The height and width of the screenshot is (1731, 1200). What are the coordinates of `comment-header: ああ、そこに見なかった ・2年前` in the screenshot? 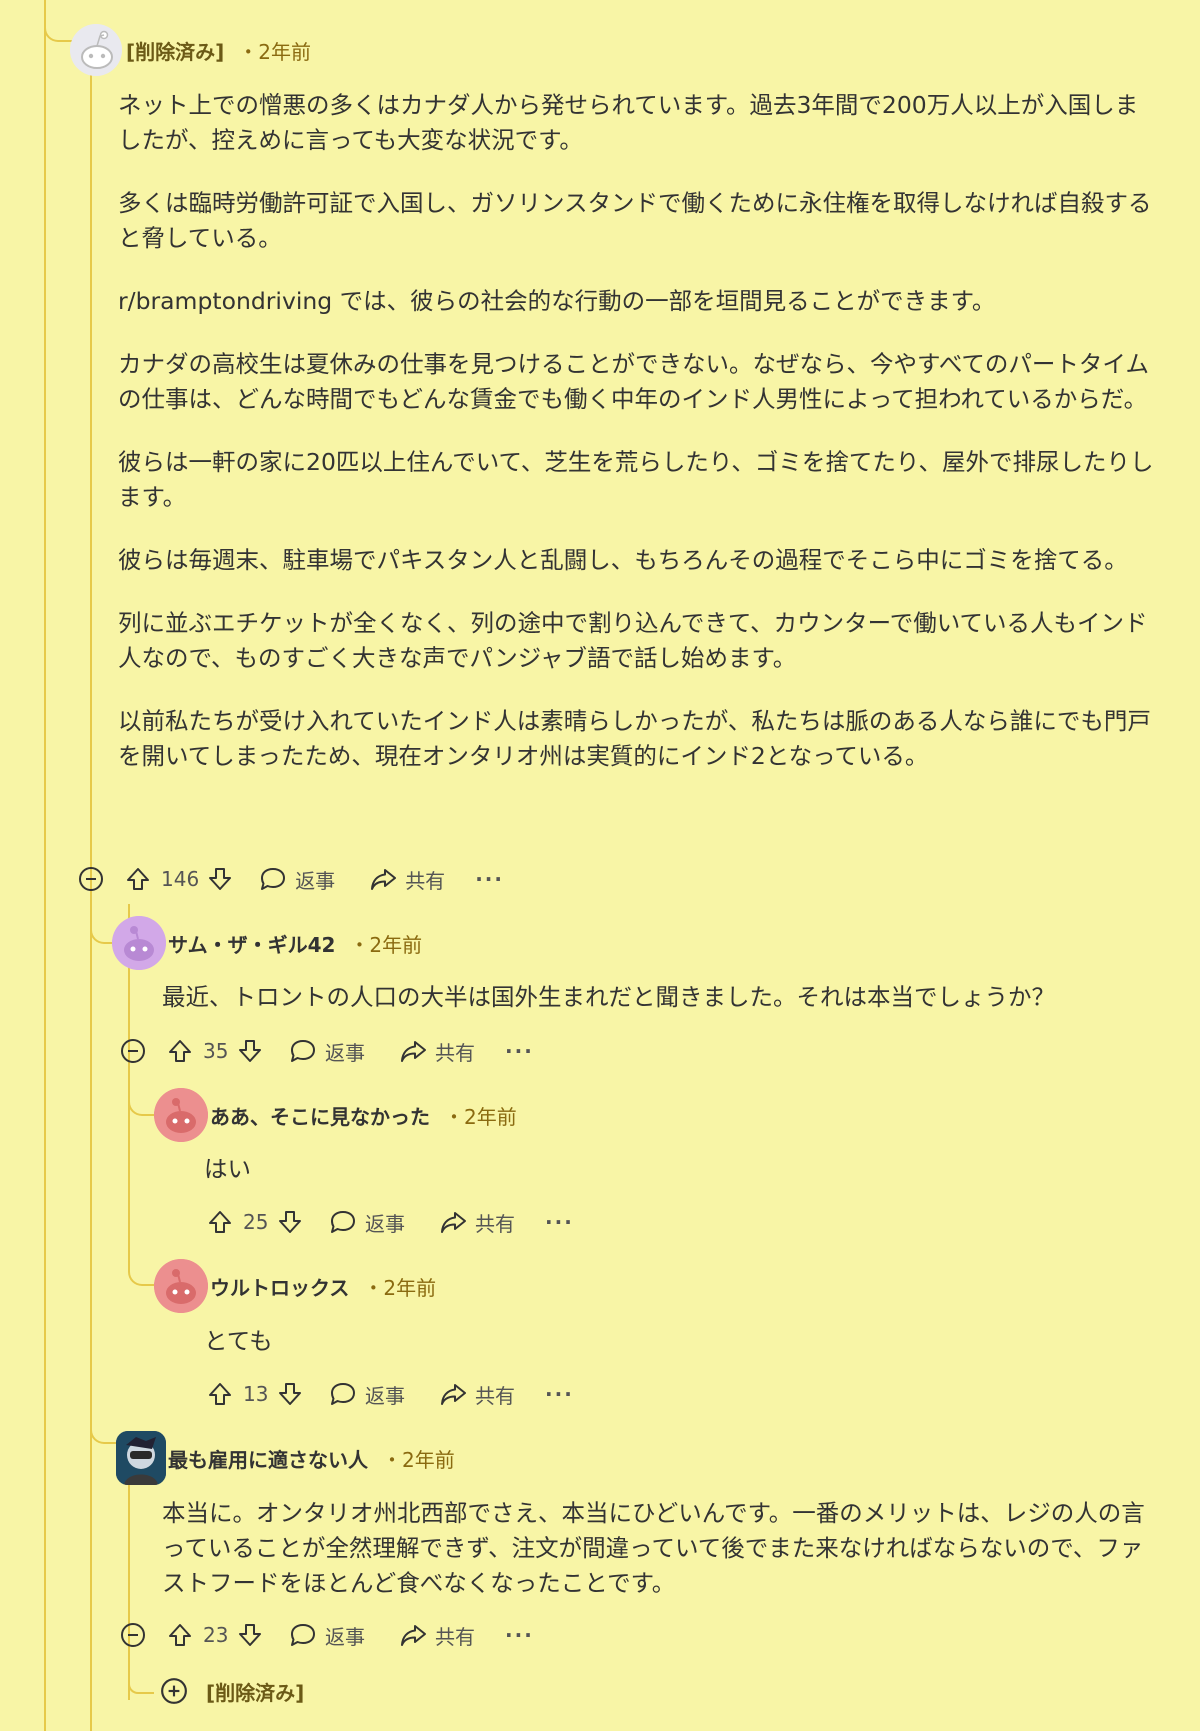 It's located at (363, 1115).